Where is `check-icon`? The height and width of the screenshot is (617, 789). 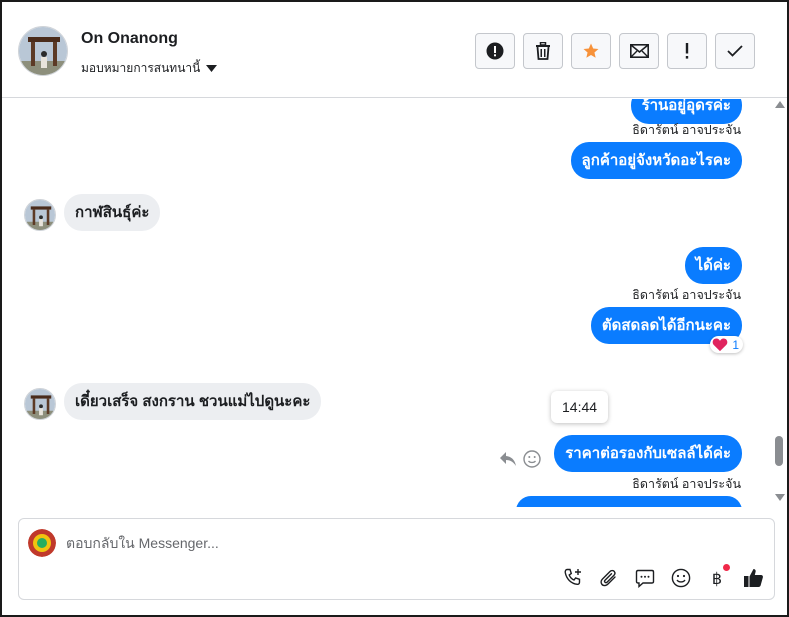 check-icon is located at coordinates (735, 51).